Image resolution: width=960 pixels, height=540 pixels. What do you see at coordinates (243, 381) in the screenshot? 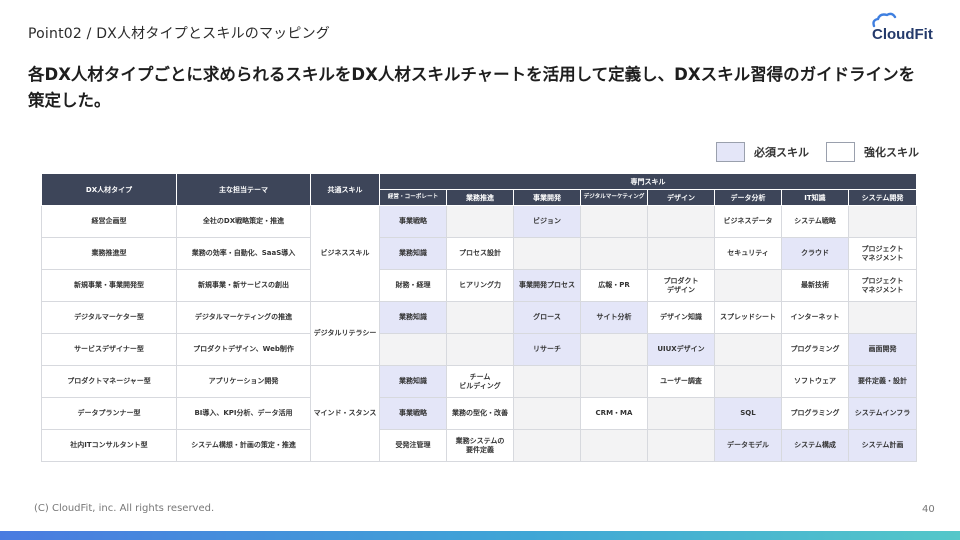
I see `theme-cell: アプリケーション開発` at bounding box center [243, 381].